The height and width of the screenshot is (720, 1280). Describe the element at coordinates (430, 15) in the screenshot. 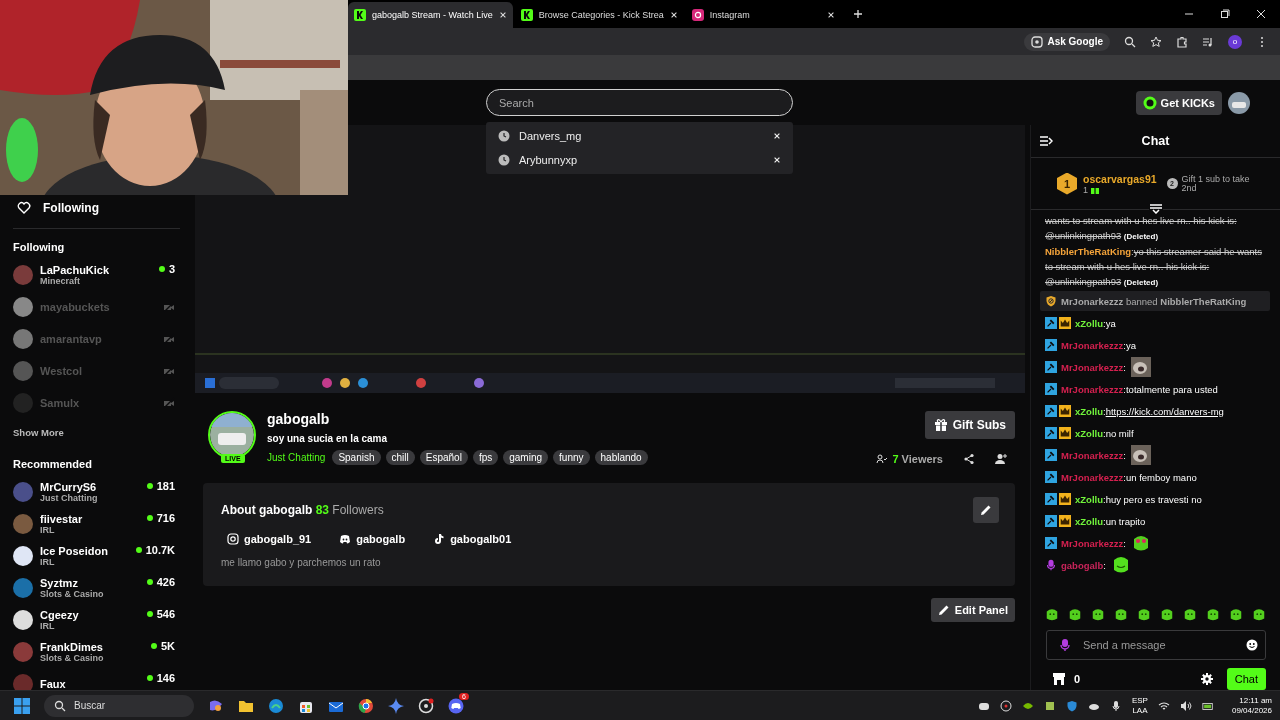

I see `browser-tab: gabogalb Stream - Watch Live` at that location.